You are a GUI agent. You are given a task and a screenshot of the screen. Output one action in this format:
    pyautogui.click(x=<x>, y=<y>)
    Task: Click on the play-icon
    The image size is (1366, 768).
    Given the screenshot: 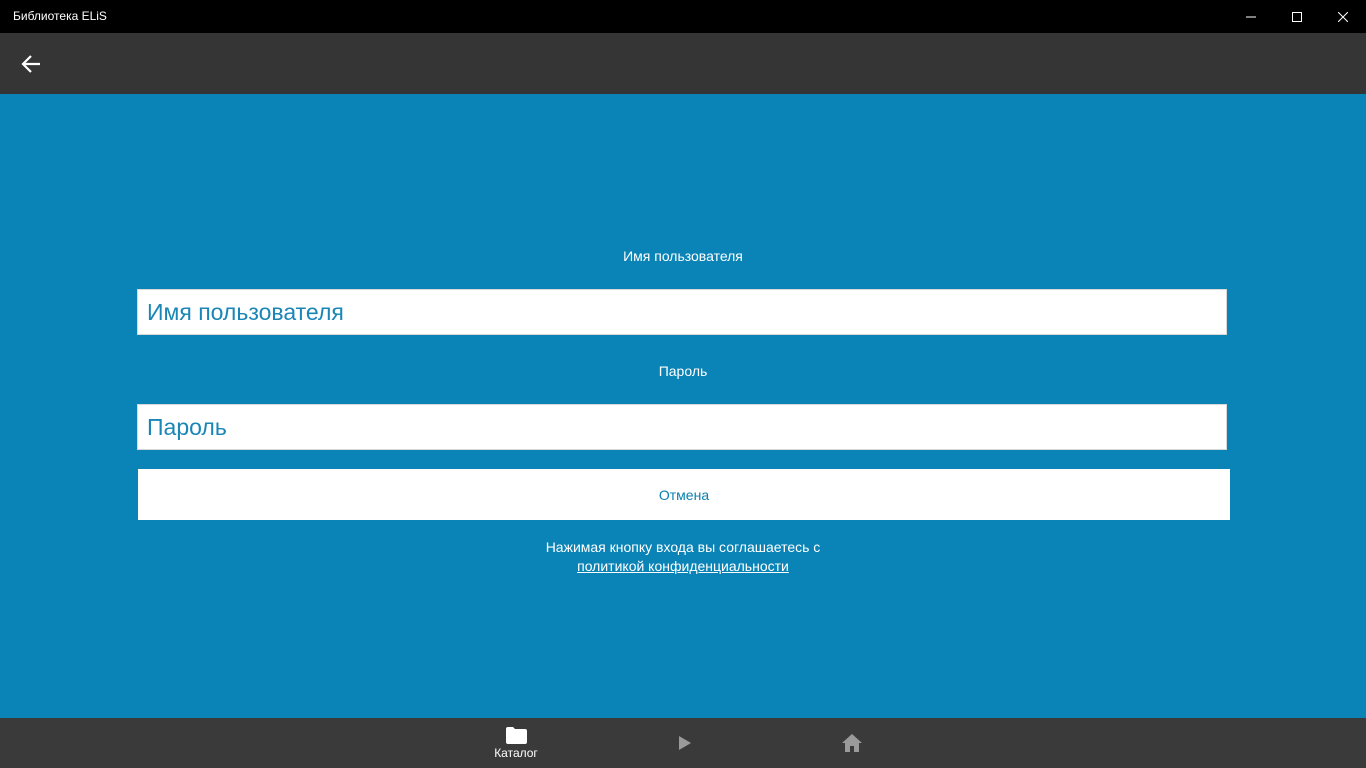 What is the action you would take?
    pyautogui.click(x=685, y=743)
    